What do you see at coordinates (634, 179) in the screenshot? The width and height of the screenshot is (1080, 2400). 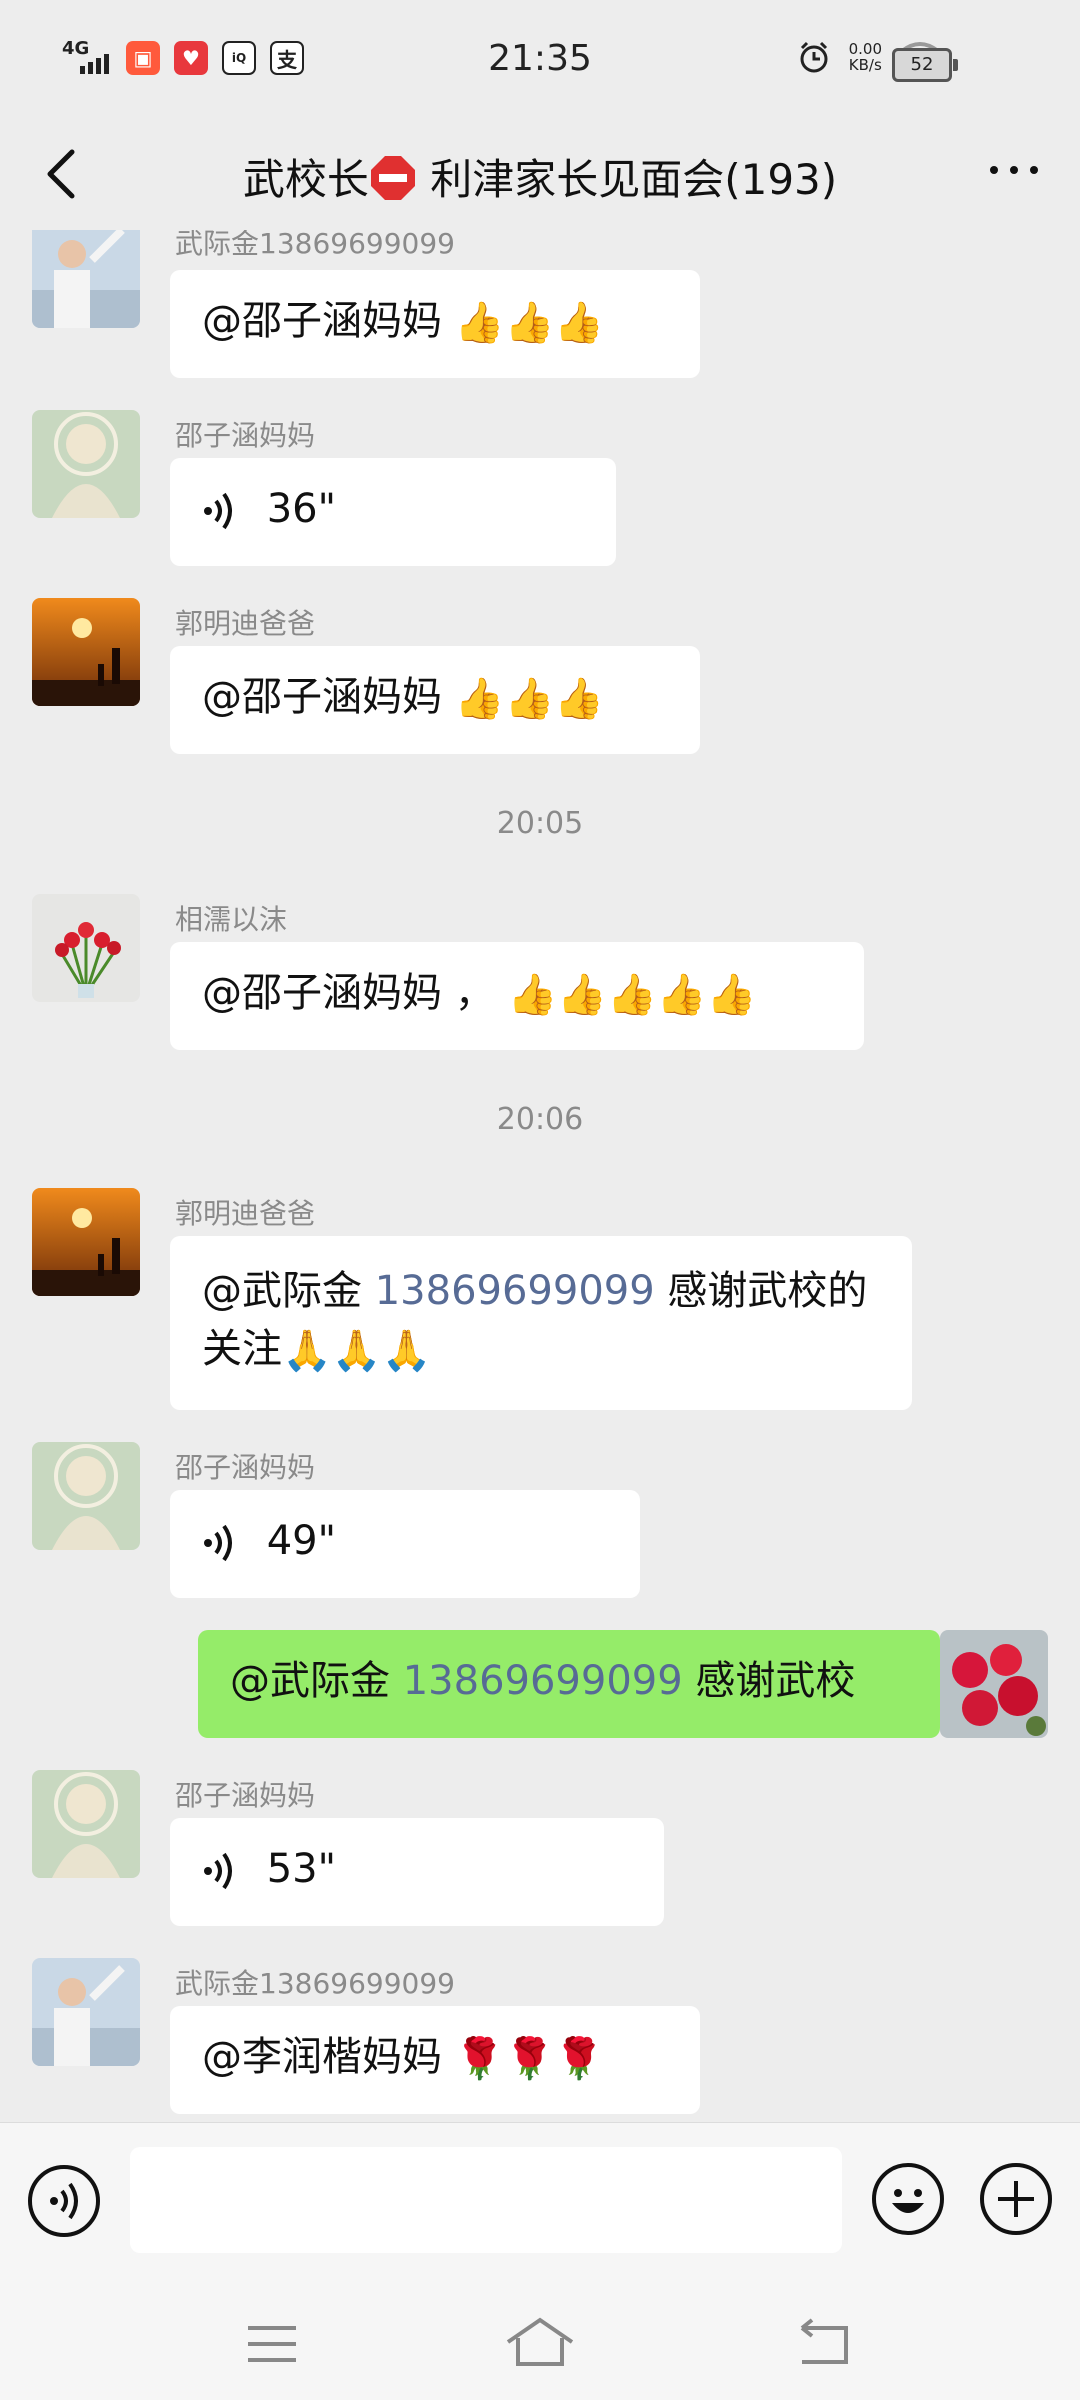 I see `chat-title-suffix: 利津家长见面会(193)` at bounding box center [634, 179].